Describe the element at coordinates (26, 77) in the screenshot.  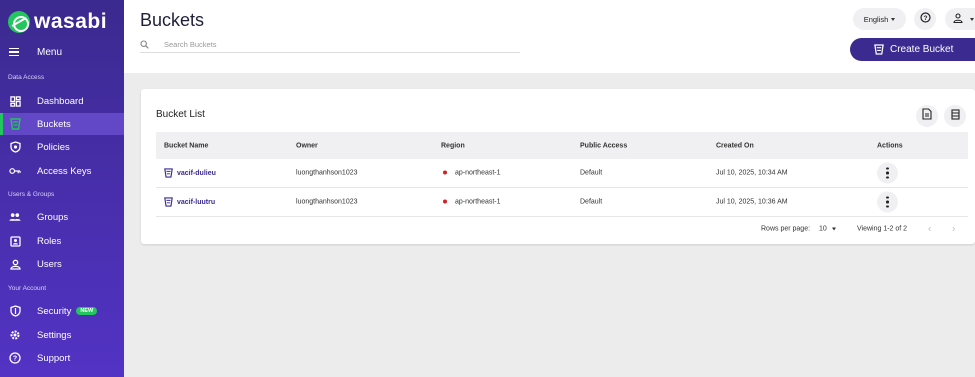
I see `section-data-access: Data Access` at that location.